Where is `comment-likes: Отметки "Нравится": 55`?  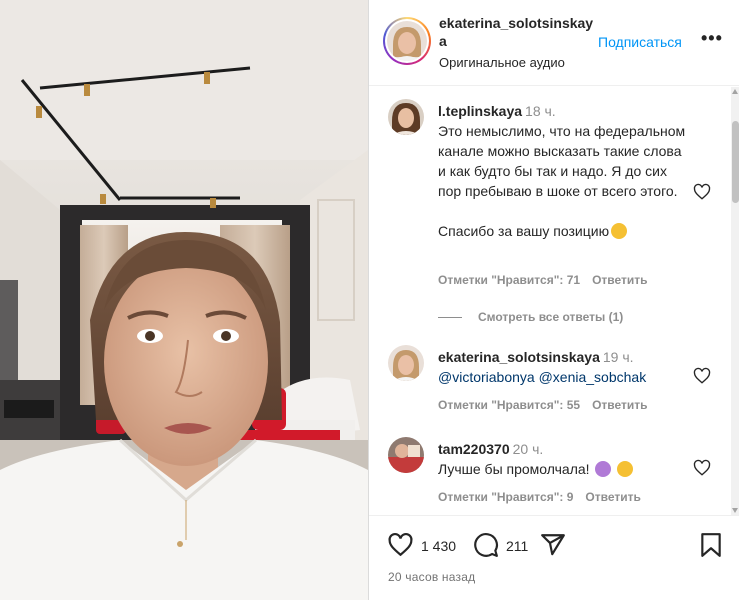 comment-likes: Отметки "Нравится": 55 is located at coordinates (509, 405).